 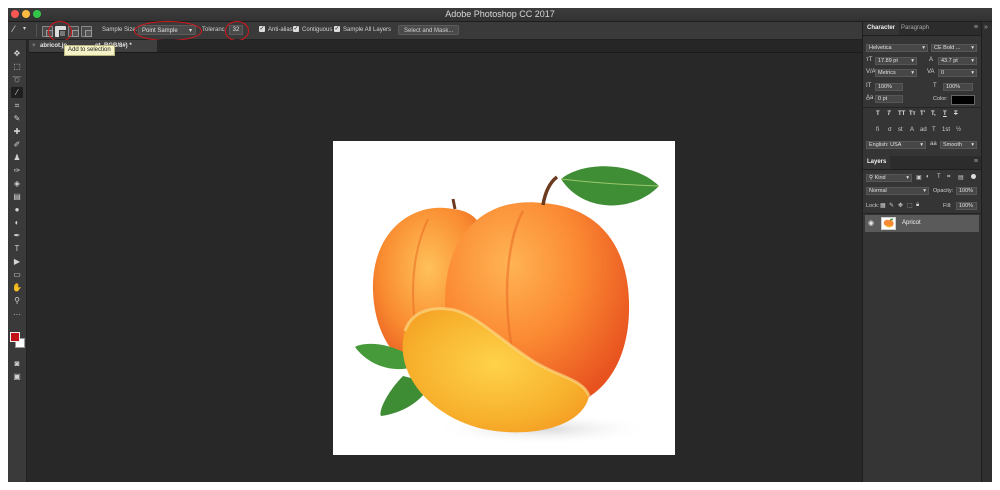 What do you see at coordinates (933, 114) in the screenshot?
I see `subscript-icon: T,` at bounding box center [933, 114].